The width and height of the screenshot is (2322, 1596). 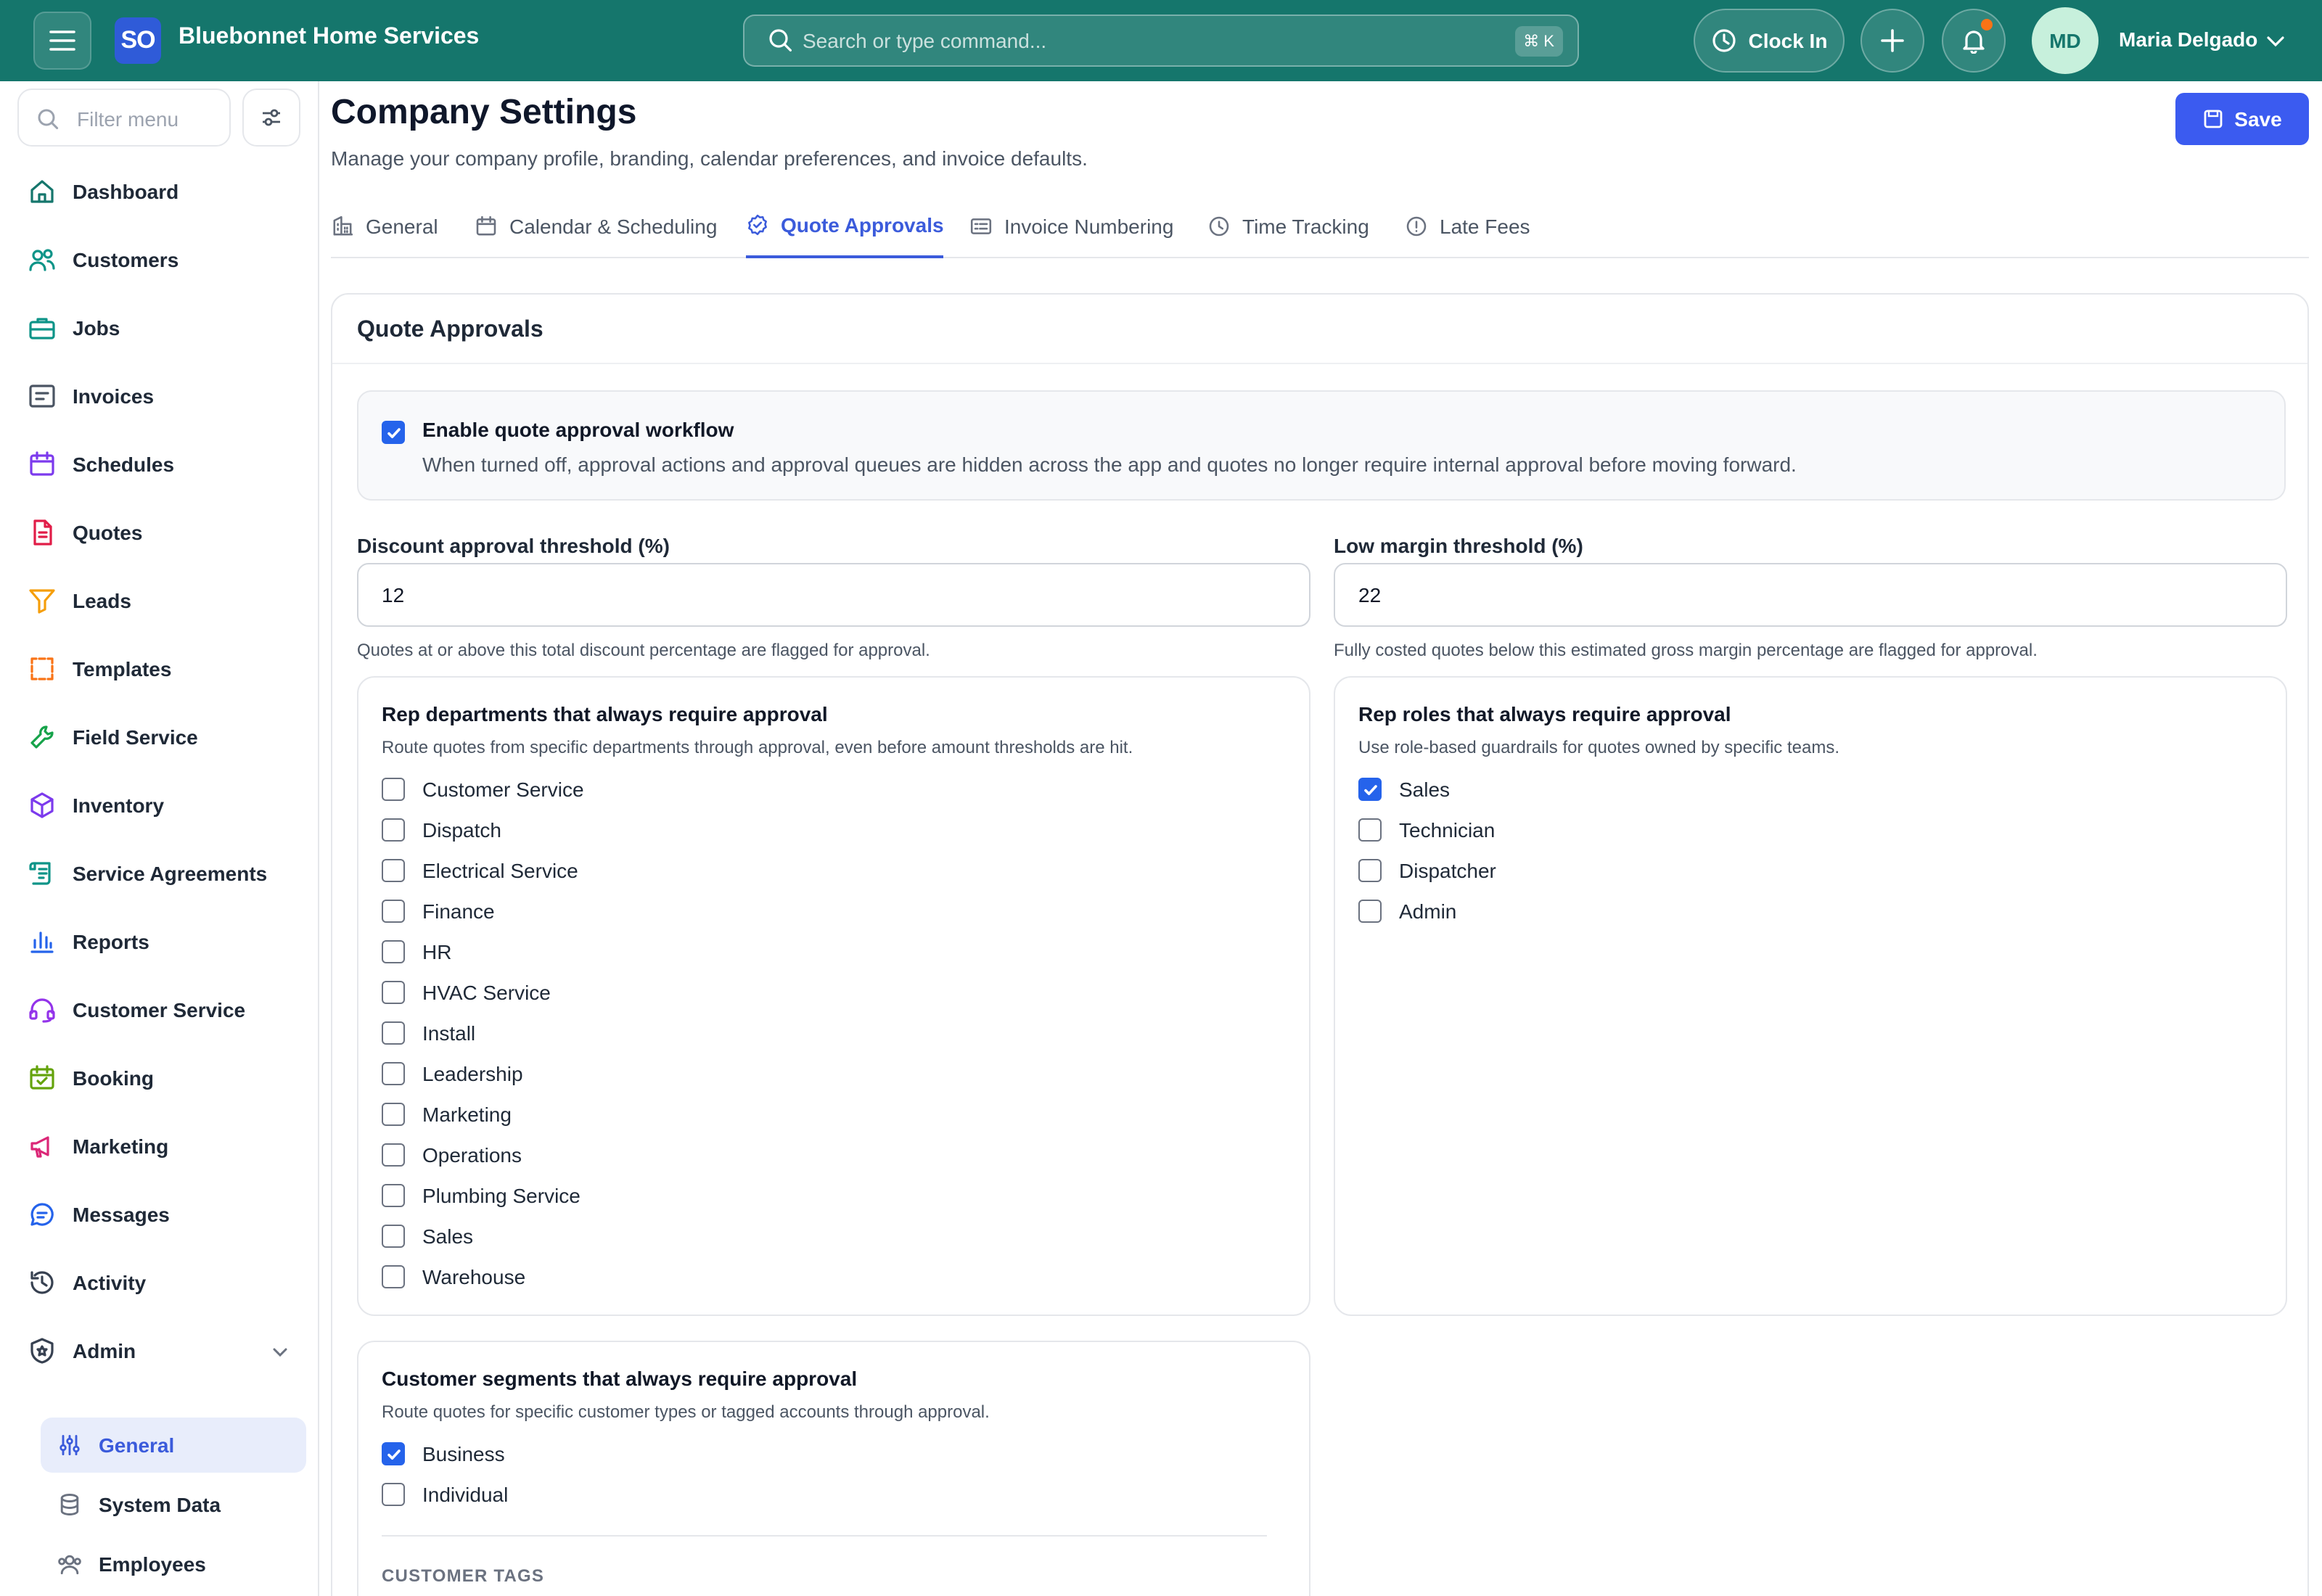 What do you see at coordinates (173, 1565) in the screenshot?
I see `sidebar-subitem-employees: Employees` at bounding box center [173, 1565].